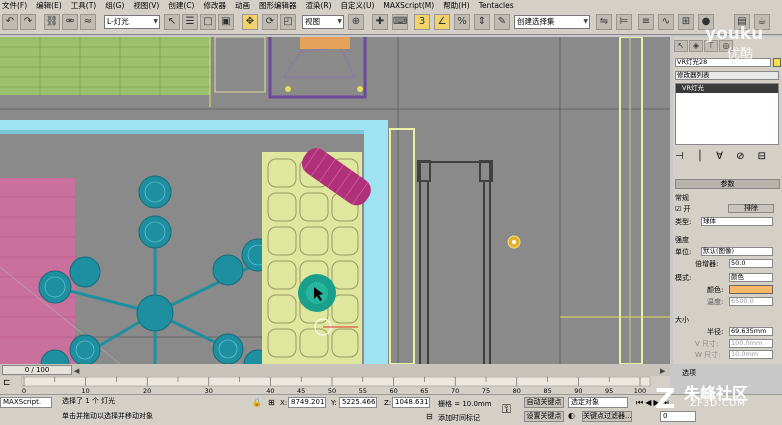 The height and width of the screenshot is (425, 782). I want to click on track-tick-label: 75, so click(486, 390).